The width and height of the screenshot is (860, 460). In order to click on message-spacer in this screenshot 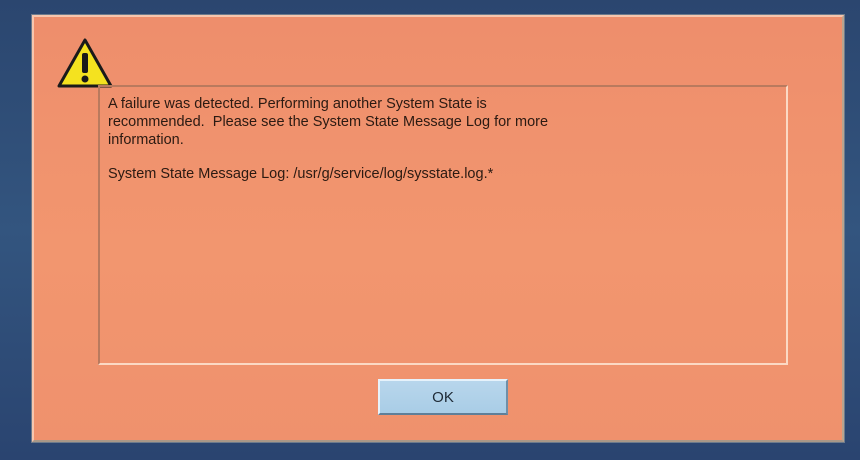, I will do `click(443, 157)`.